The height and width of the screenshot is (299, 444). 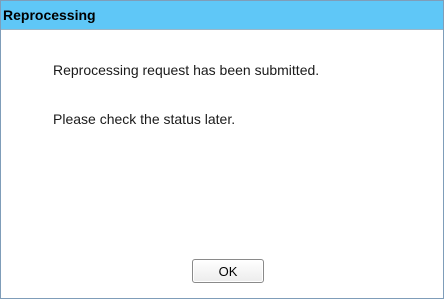 What do you see at coordinates (222, 15) in the screenshot?
I see `dialog-titlebar: Reprocessing` at bounding box center [222, 15].